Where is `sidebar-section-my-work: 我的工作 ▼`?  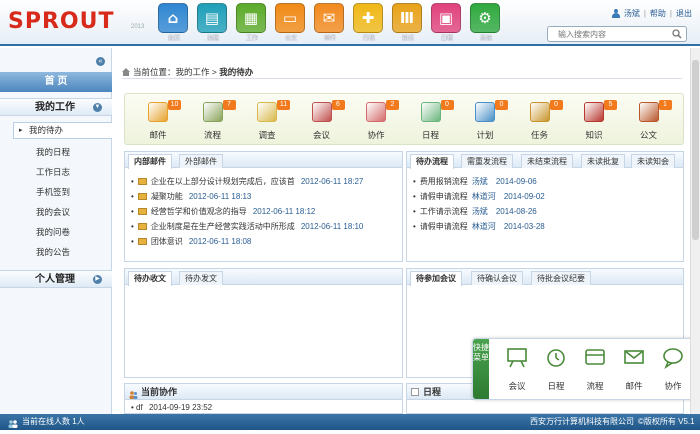 sidebar-section-my-work: 我的工作 ▼ is located at coordinates (56, 107).